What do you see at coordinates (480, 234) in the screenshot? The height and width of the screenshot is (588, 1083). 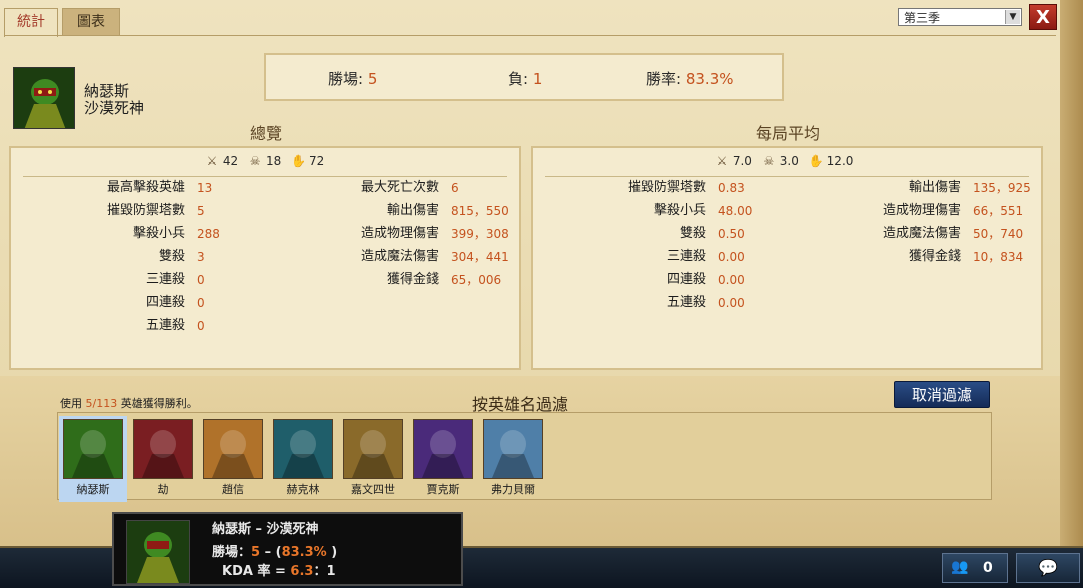 I see `overview-stat-value: 399，308` at bounding box center [480, 234].